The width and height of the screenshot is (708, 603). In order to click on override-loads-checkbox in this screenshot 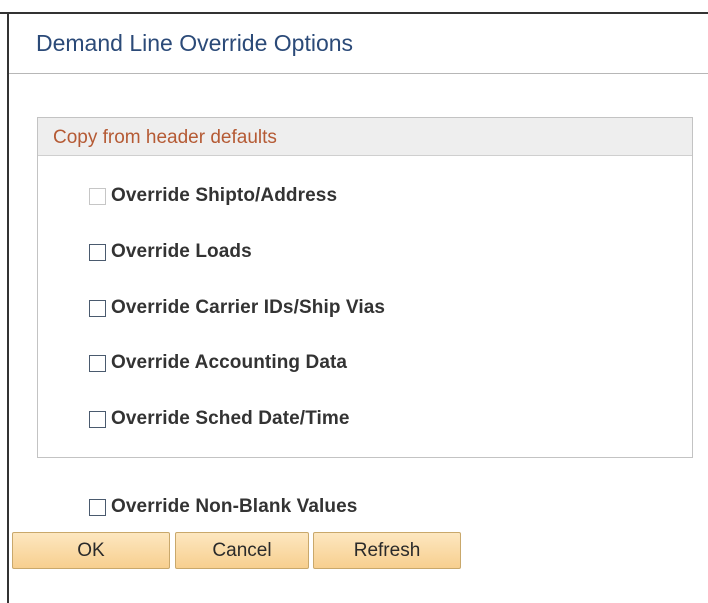, I will do `click(97, 252)`.